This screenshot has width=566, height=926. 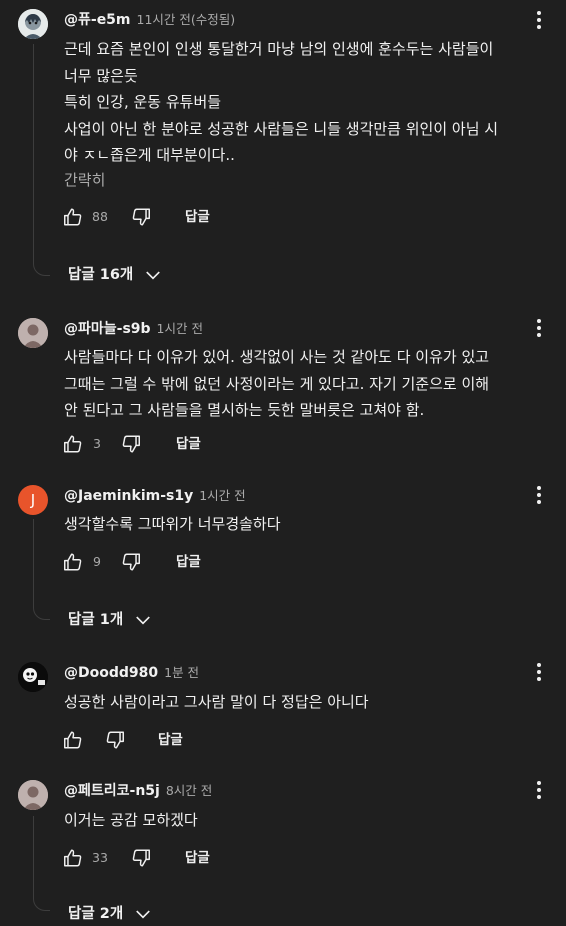 I want to click on comment-line: 사람들마다 다 이유가 있어. 생각없이 사는 것 같아도 다 이유가 있고, so click(x=277, y=357).